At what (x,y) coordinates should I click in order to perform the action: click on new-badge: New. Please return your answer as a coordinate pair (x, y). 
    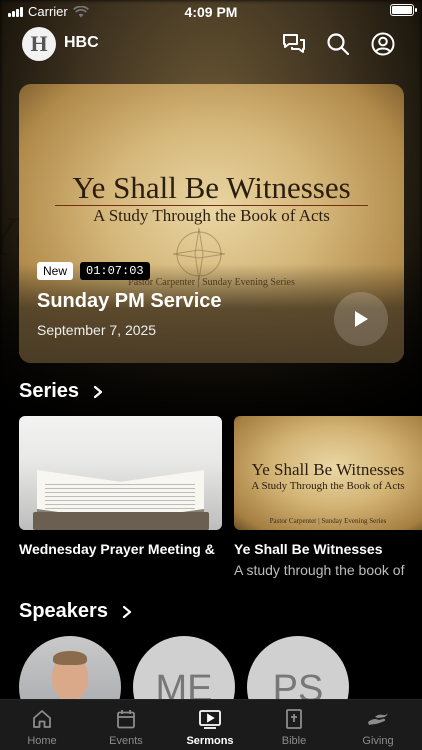
    Looking at the image, I should click on (55, 271).